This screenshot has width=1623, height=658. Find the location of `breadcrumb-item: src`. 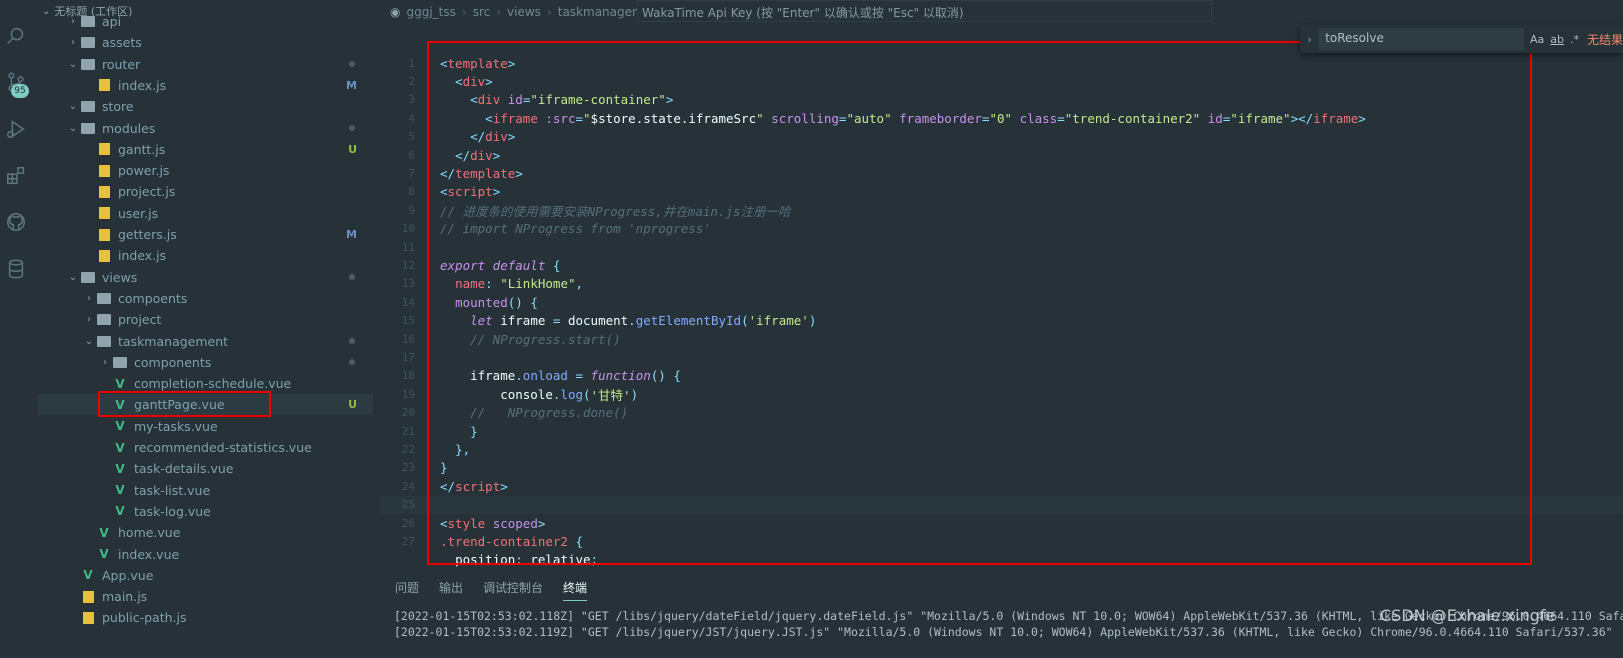

breadcrumb-item: src is located at coordinates (482, 12).